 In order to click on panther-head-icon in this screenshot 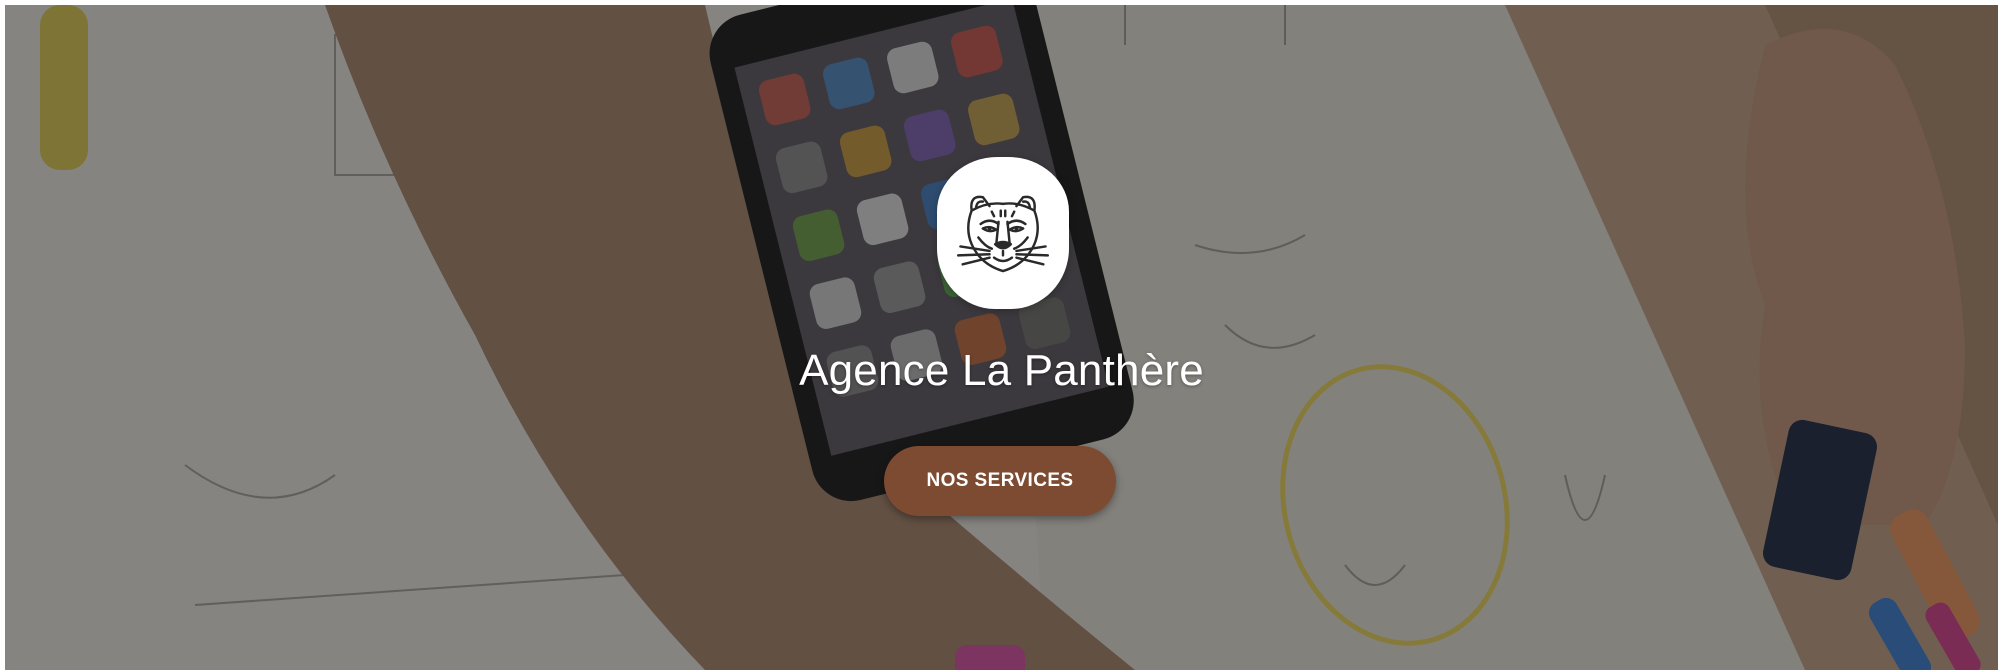, I will do `click(1003, 234)`.